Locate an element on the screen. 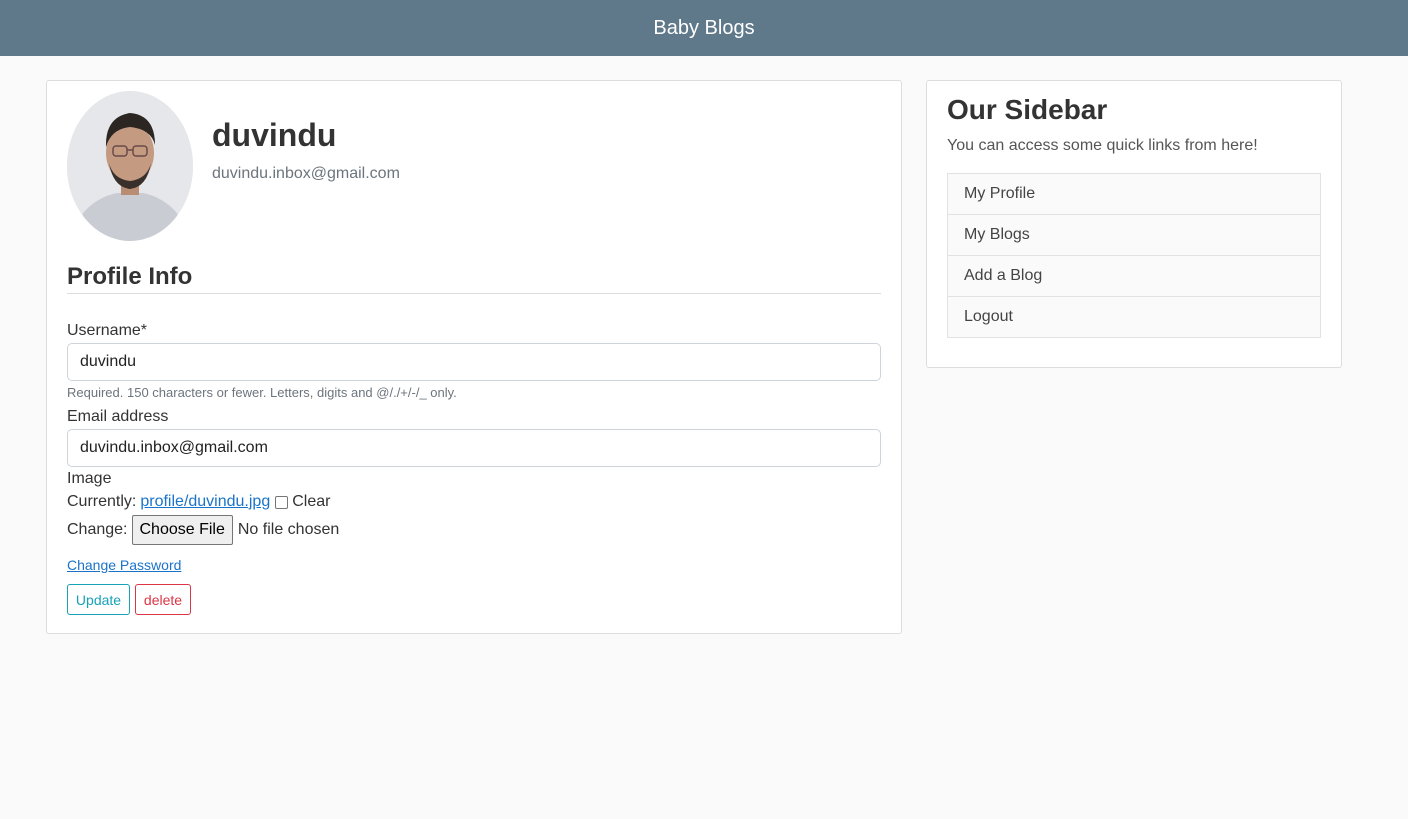 The height and width of the screenshot is (819, 1408). sidebar-item-my-profile: My Profile is located at coordinates (1134, 194).